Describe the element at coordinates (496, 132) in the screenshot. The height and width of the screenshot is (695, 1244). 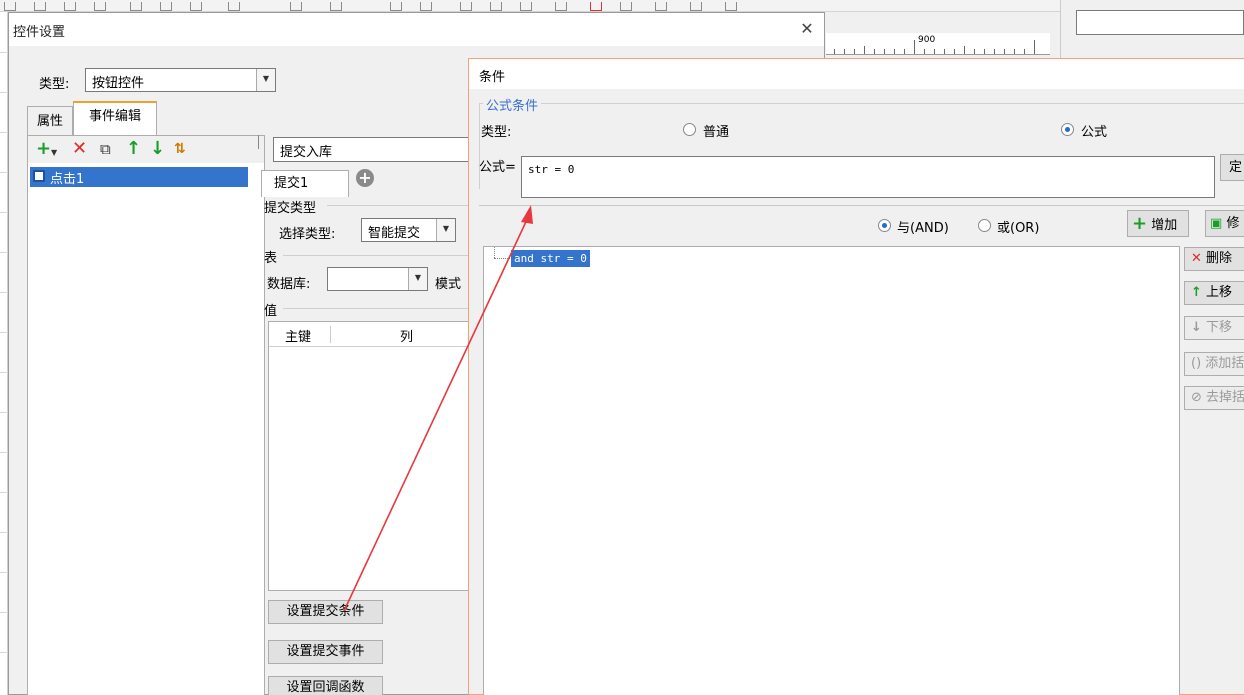
I see `condition-type-label: 类型:` at that location.